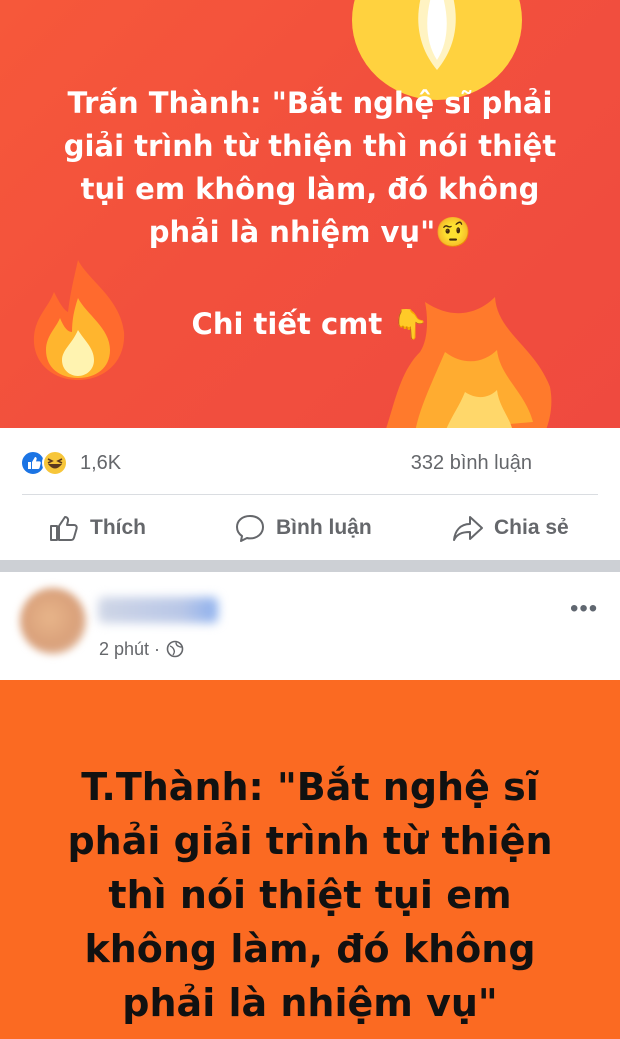  Describe the element at coordinates (64, 528) in the screenshot. I see `thumbs-up-icon` at that location.